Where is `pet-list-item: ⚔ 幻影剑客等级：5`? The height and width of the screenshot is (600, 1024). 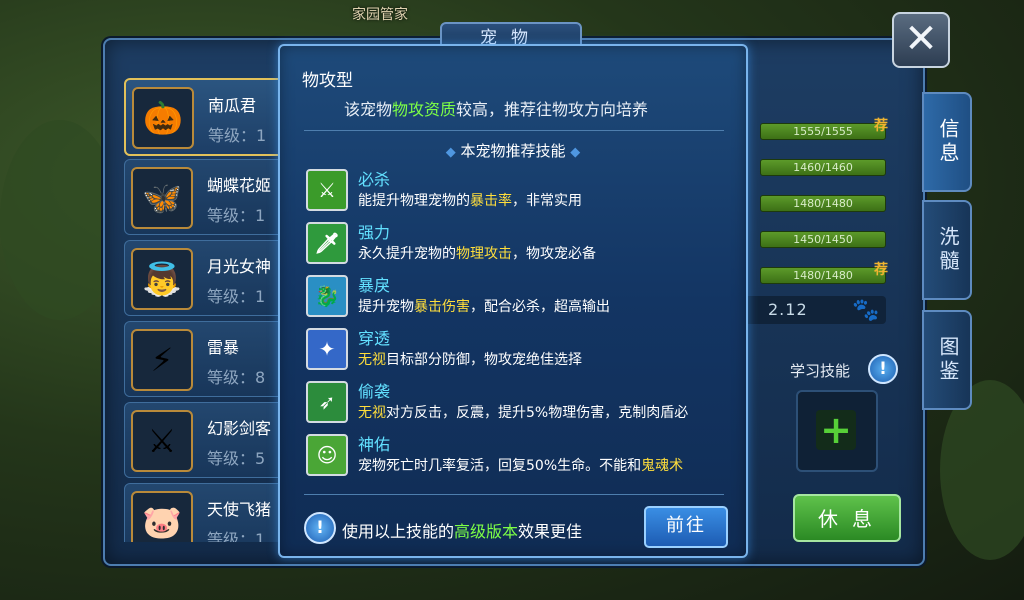 pet-list-item: ⚔ 幻影剑客等级：5 is located at coordinates (202, 440).